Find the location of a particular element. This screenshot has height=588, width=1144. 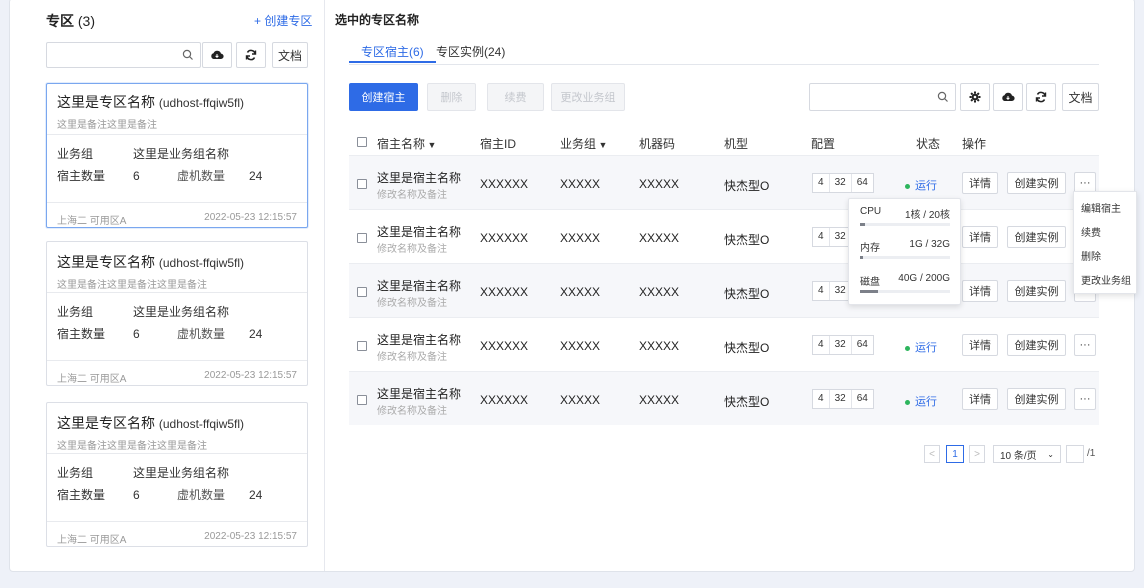

status-dot-icon is located at coordinates (907, 348).